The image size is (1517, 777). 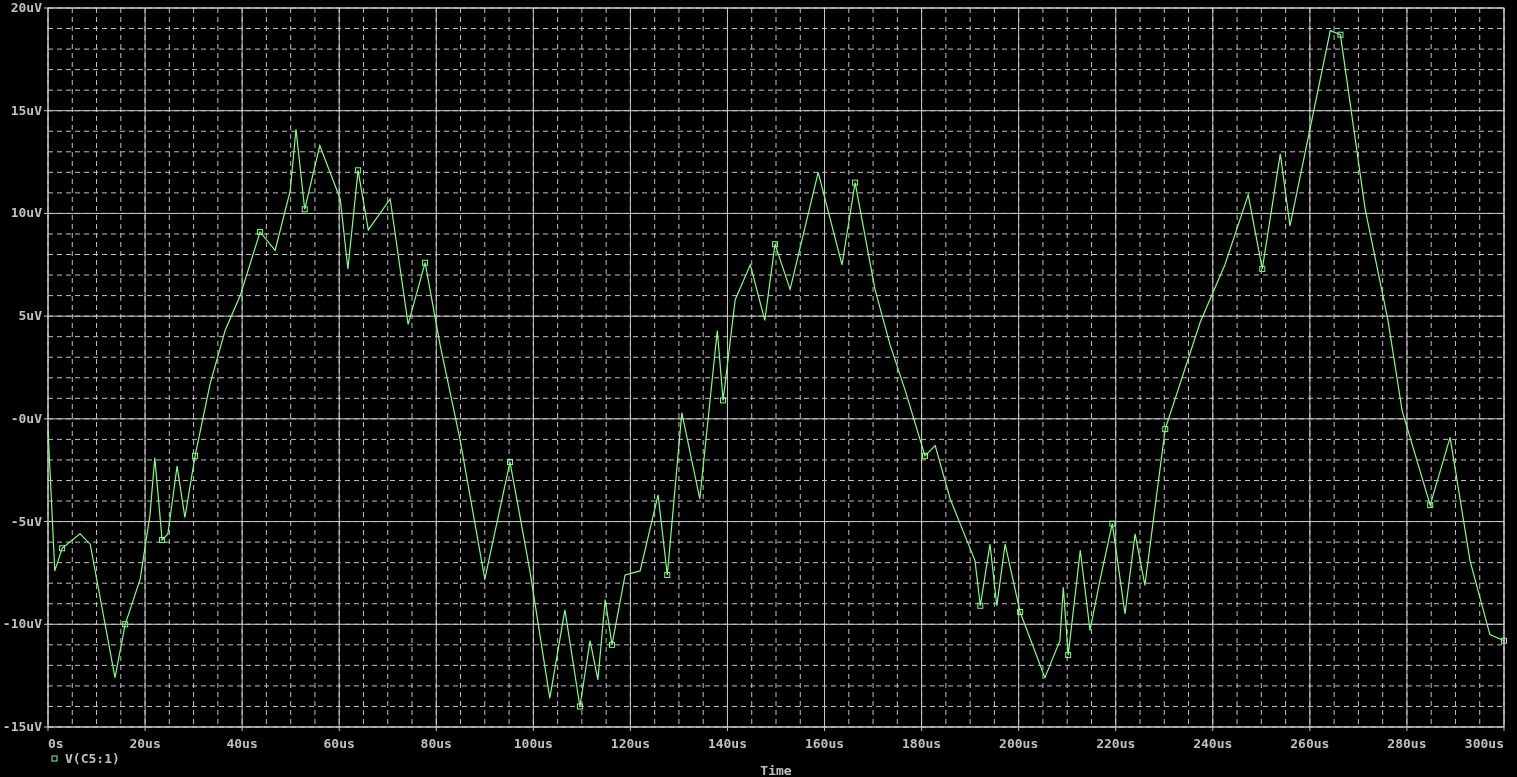 I want to click on x-tick-label: 60us, so click(x=339, y=743).